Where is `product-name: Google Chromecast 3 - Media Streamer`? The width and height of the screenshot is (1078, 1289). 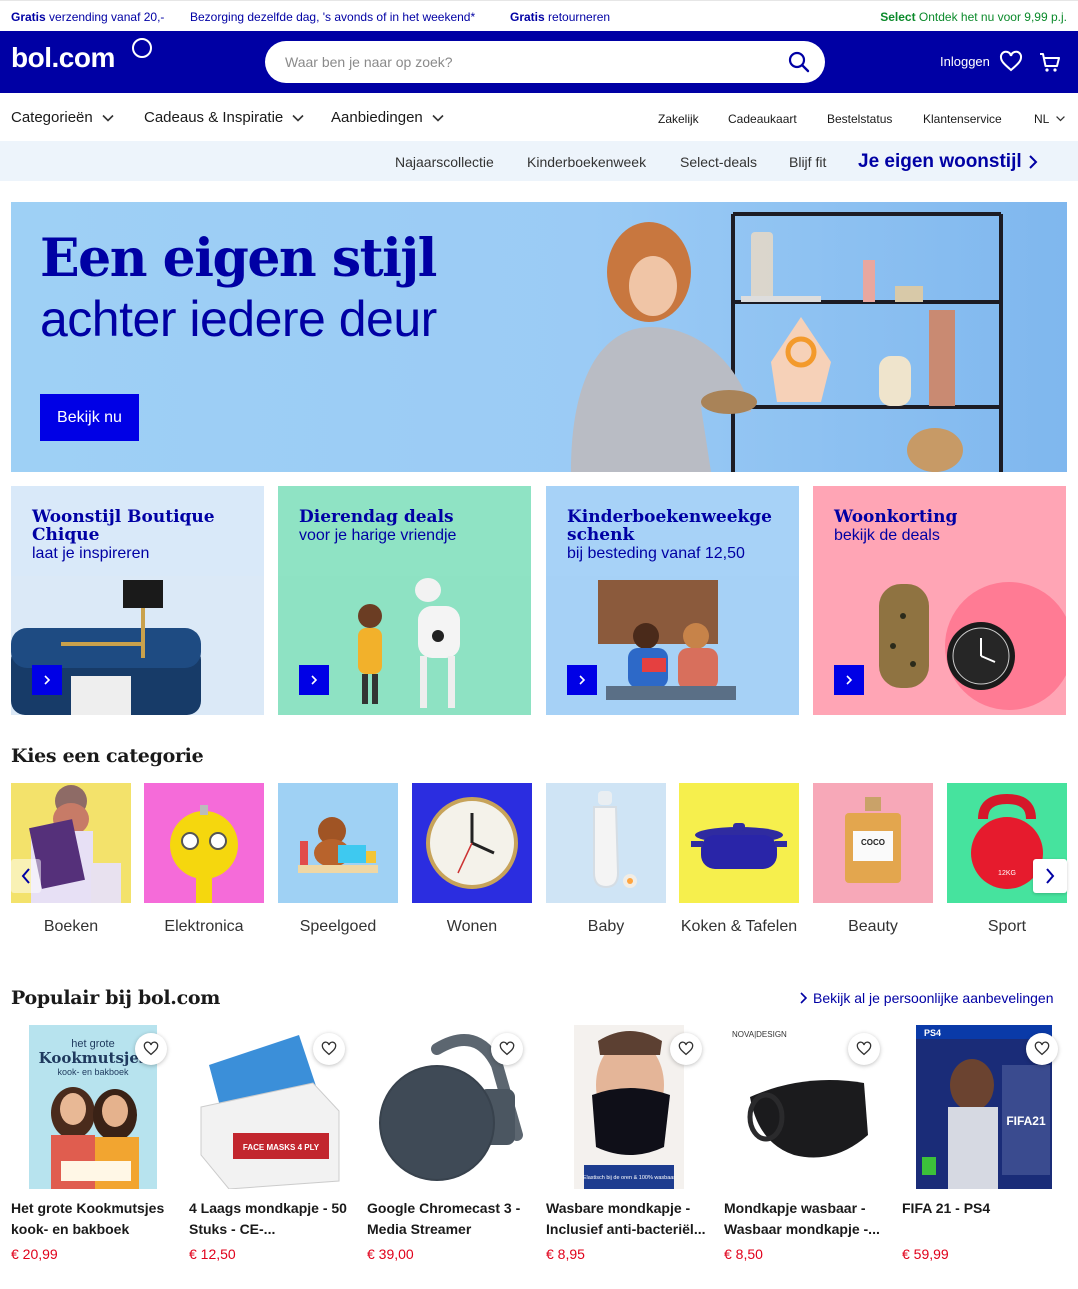 product-name: Google Chromecast 3 - Media Streamer is located at coordinates (449, 1219).